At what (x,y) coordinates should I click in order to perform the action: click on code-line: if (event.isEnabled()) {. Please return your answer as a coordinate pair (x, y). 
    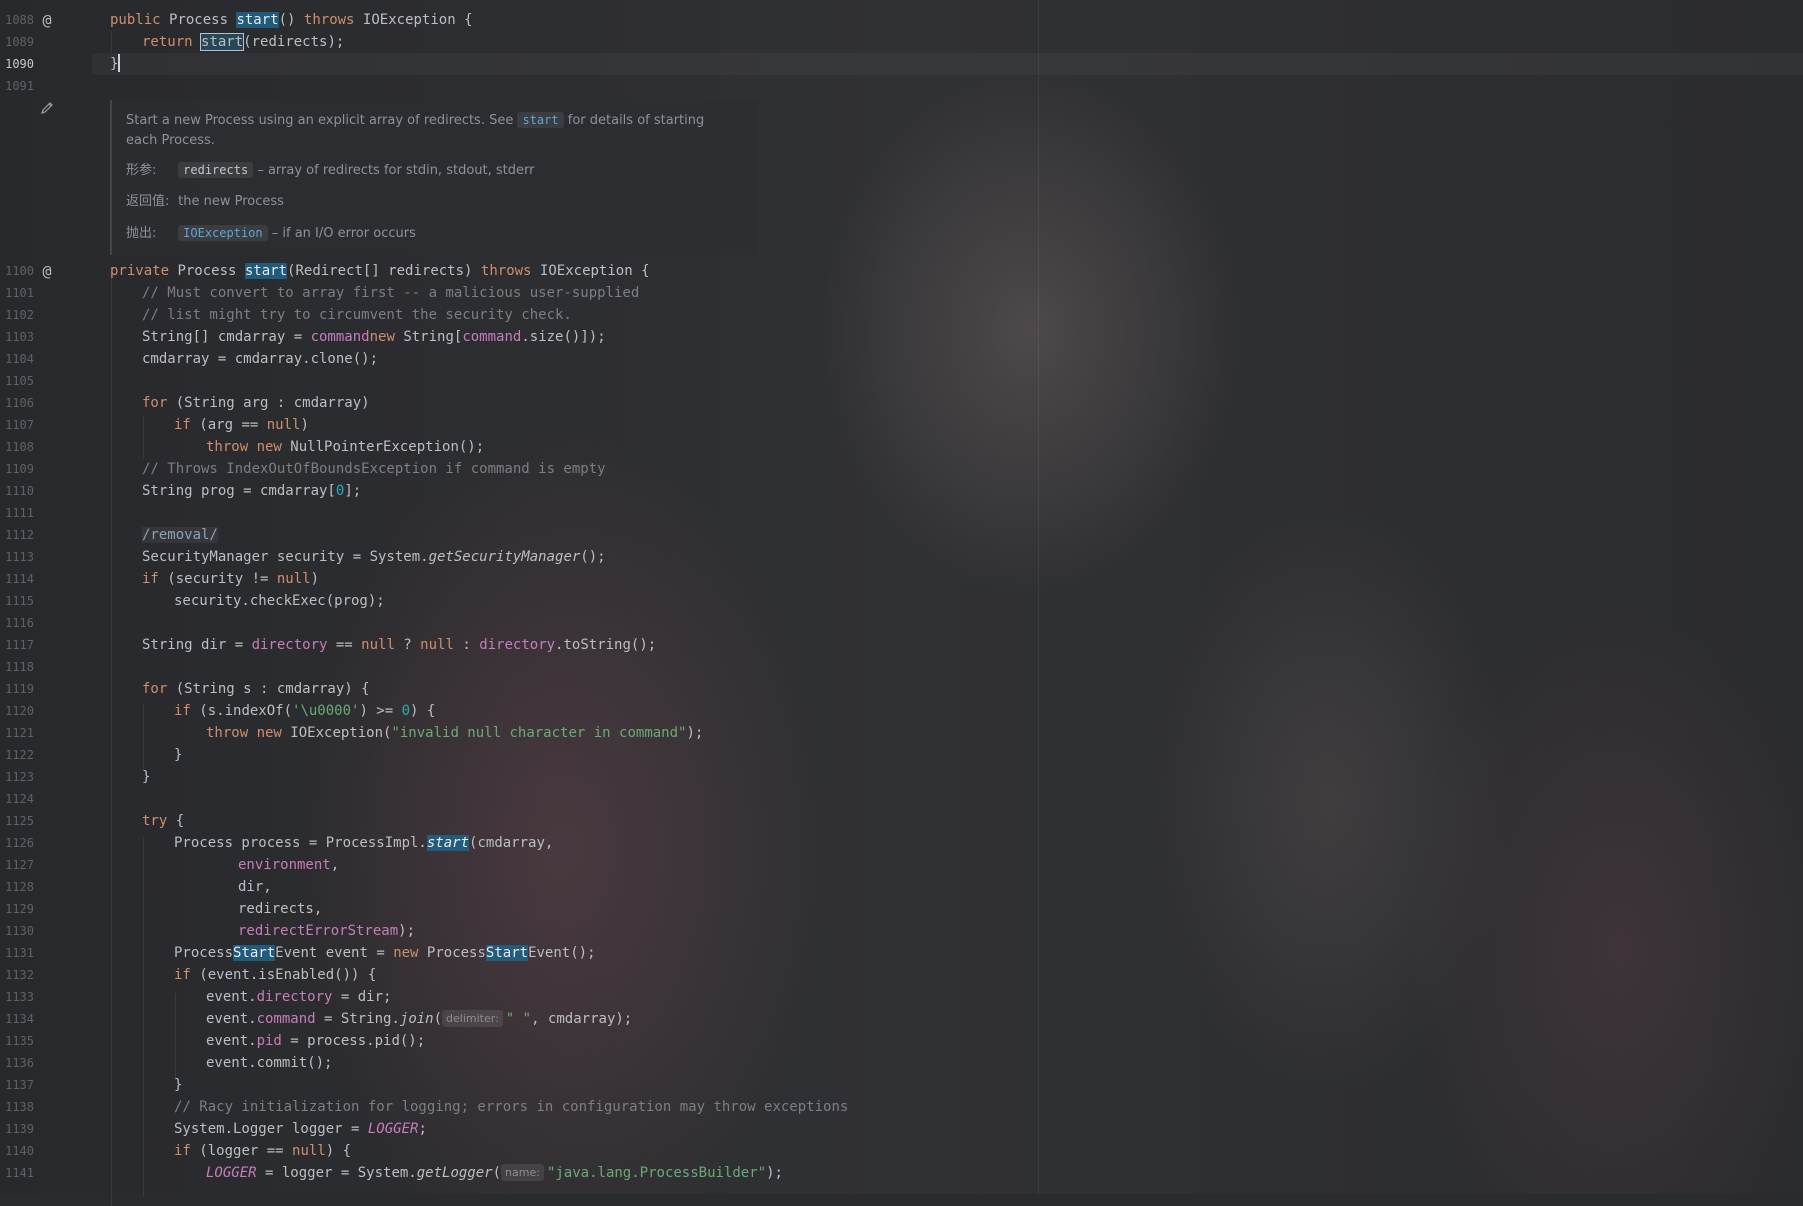
    Looking at the image, I should click on (275, 975).